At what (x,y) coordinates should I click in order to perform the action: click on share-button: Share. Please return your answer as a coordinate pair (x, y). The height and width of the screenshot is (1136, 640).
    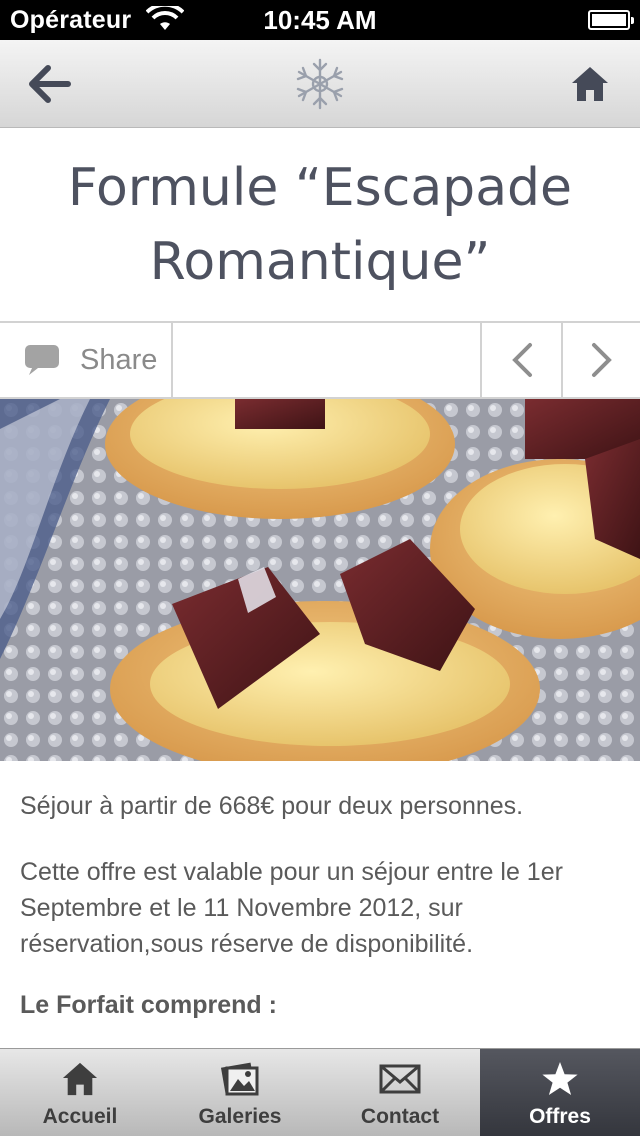
    Looking at the image, I should click on (86, 360).